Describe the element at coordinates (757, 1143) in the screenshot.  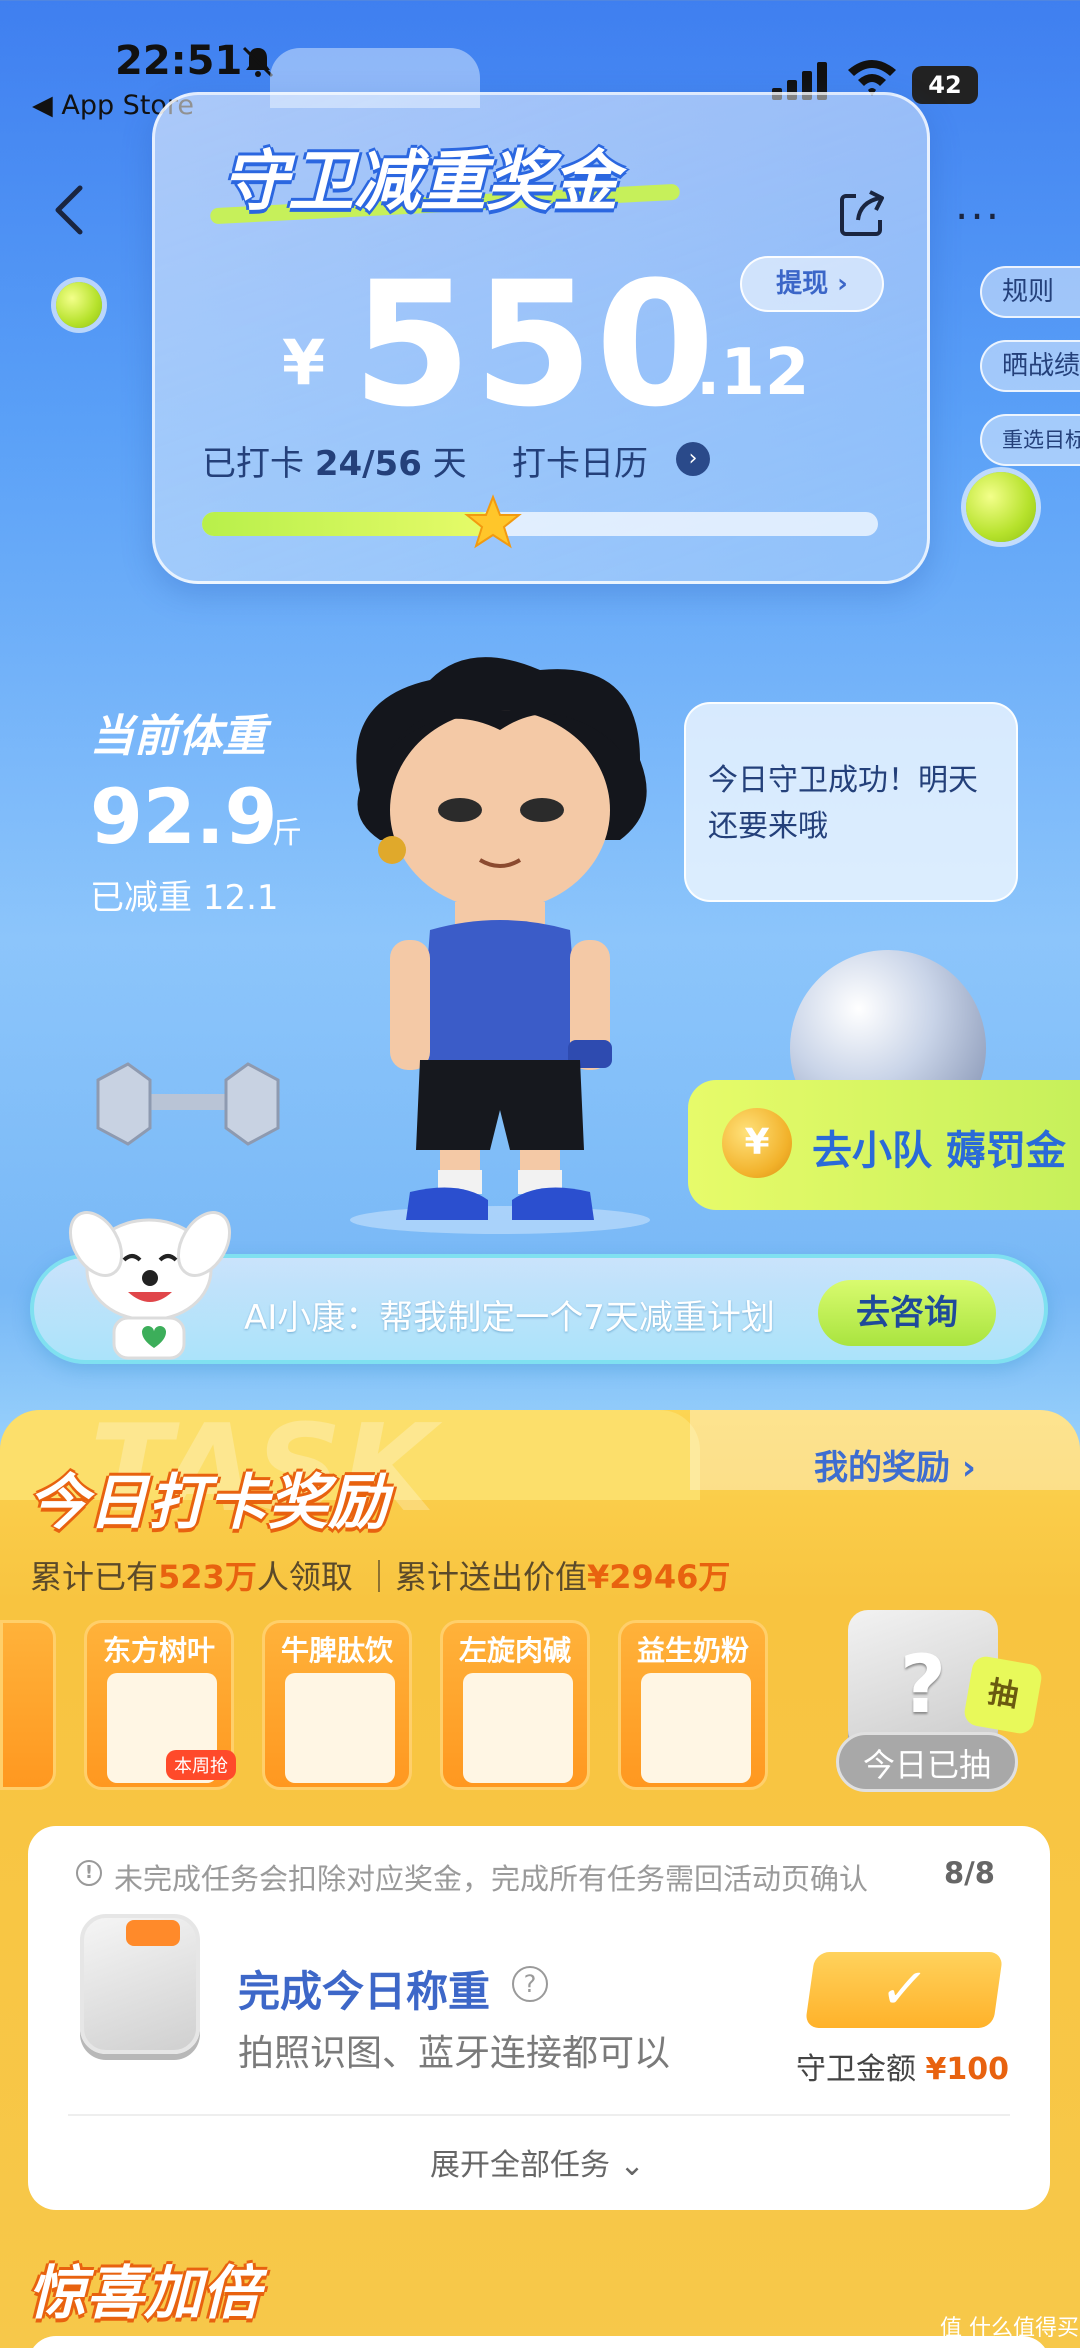
I see `coin-icon: ¥` at that location.